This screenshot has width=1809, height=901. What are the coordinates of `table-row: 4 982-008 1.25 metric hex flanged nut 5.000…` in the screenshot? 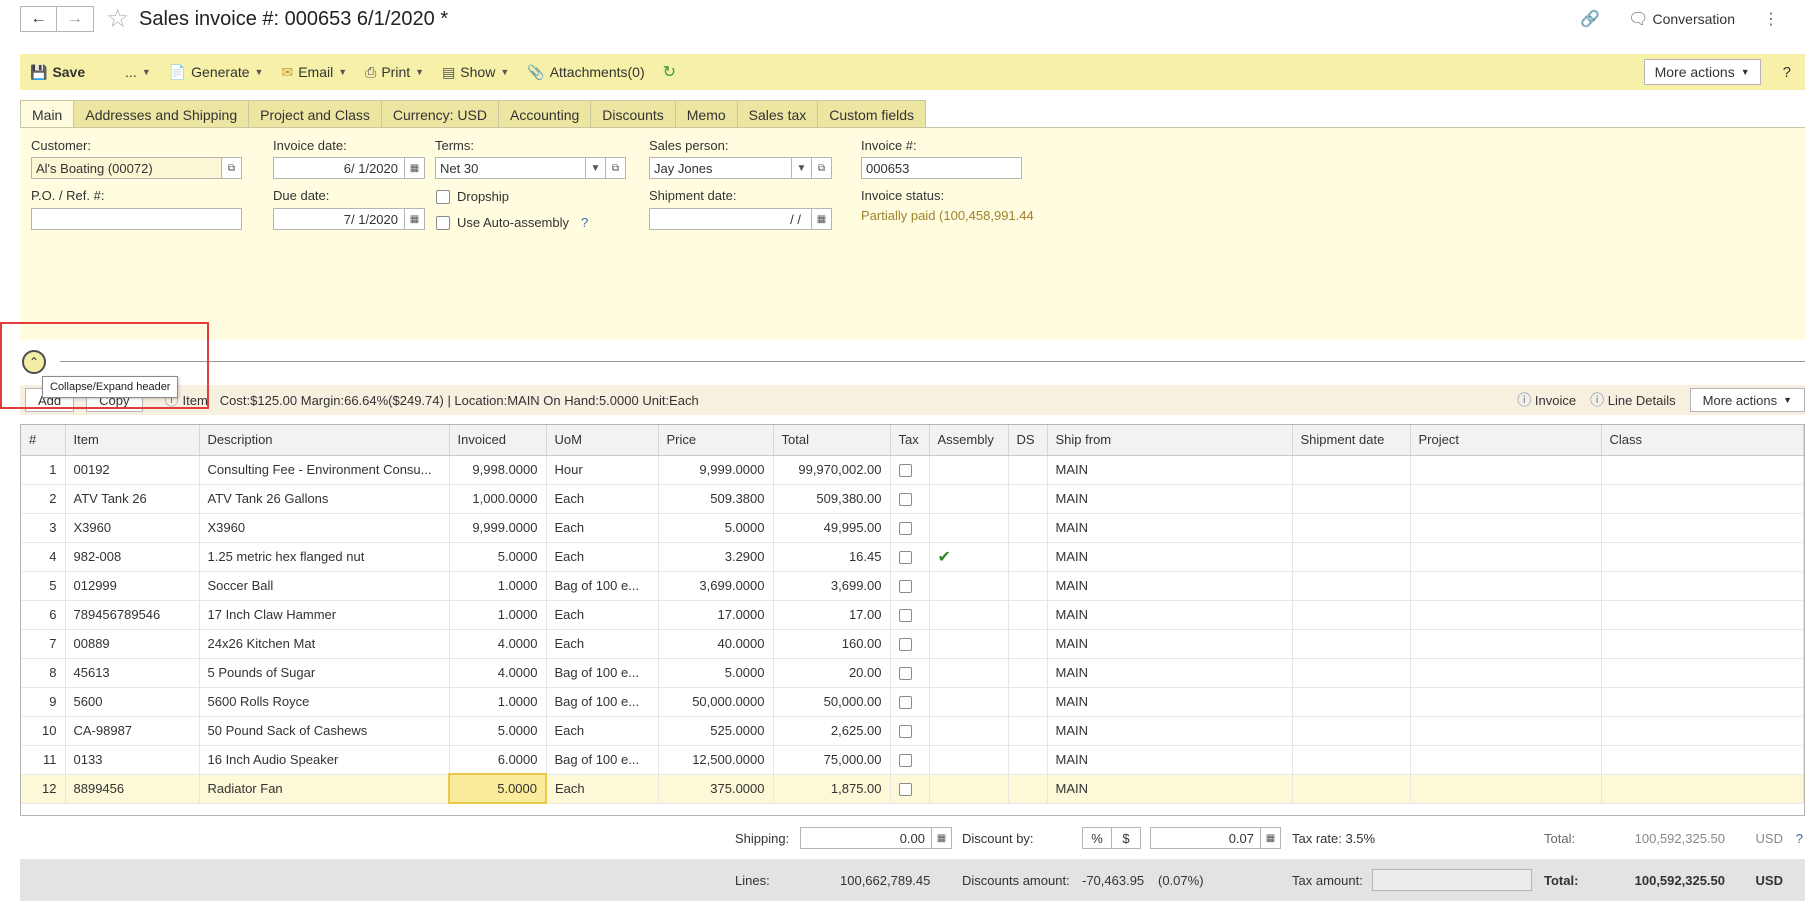 It's located at (912, 557).